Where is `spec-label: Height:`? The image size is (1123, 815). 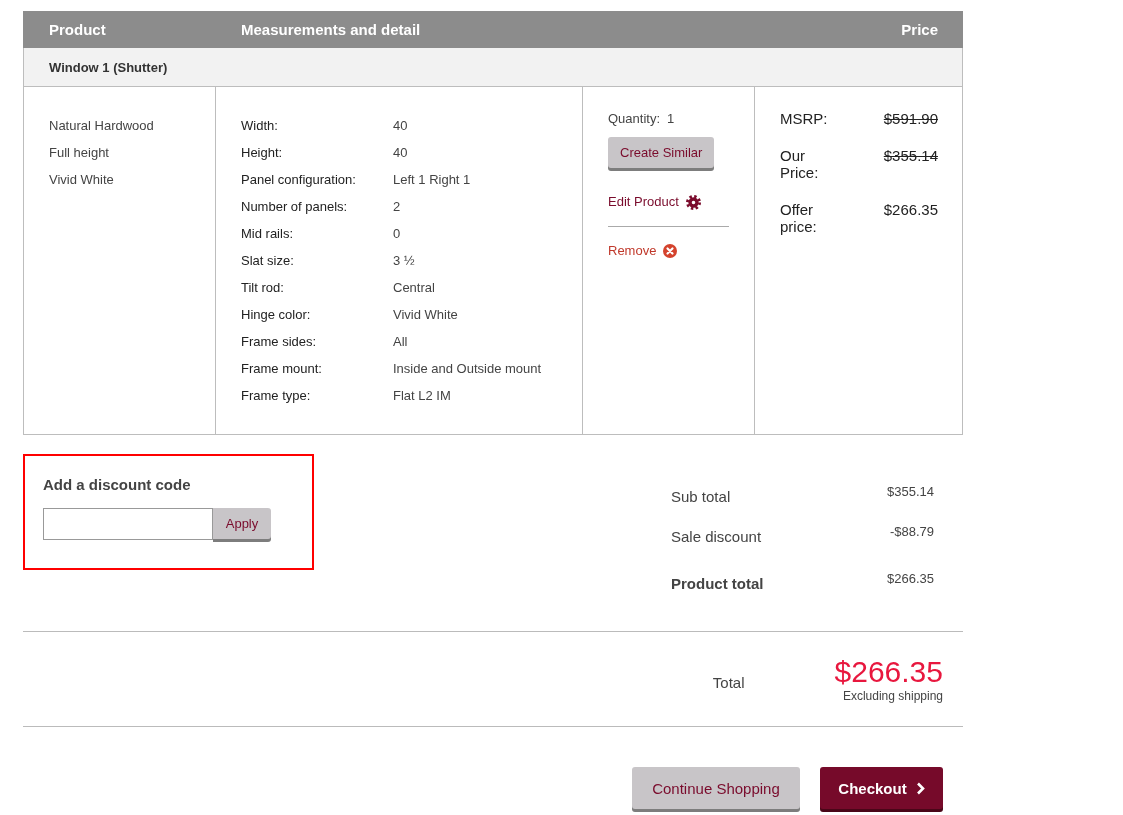 spec-label: Height: is located at coordinates (262, 153).